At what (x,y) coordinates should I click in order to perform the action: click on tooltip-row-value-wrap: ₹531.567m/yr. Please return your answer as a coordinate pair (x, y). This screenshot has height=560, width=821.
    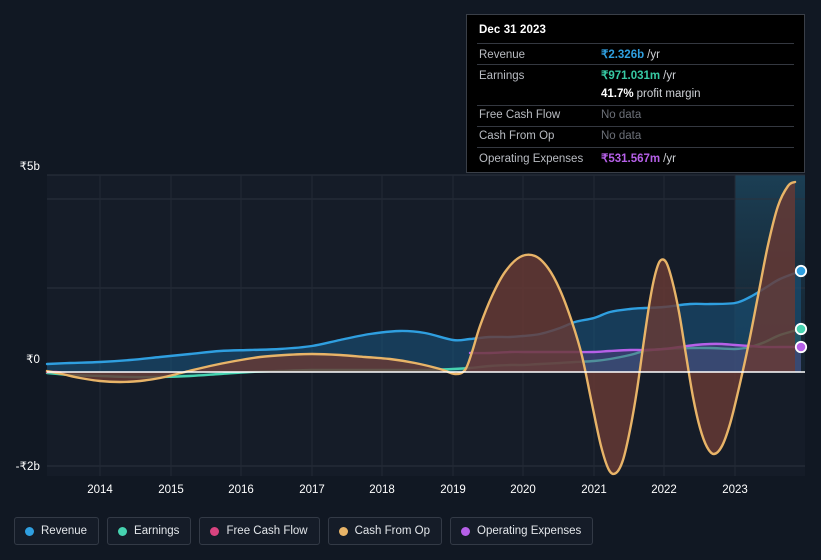
    Looking at the image, I should click on (638, 158).